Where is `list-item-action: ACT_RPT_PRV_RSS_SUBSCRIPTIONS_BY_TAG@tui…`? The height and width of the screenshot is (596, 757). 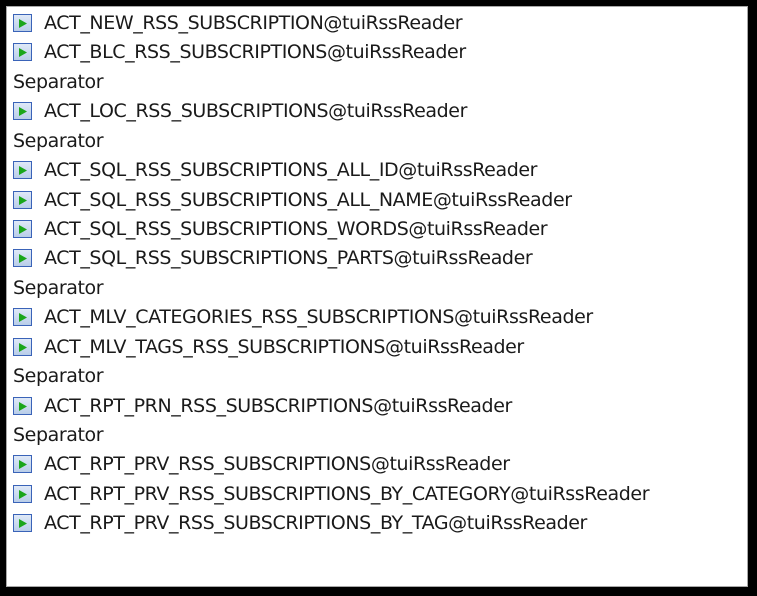
list-item-action: ACT_RPT_PRV_RSS_SUBSCRIPTIONS_BY_TAG@tui… is located at coordinates (300, 523).